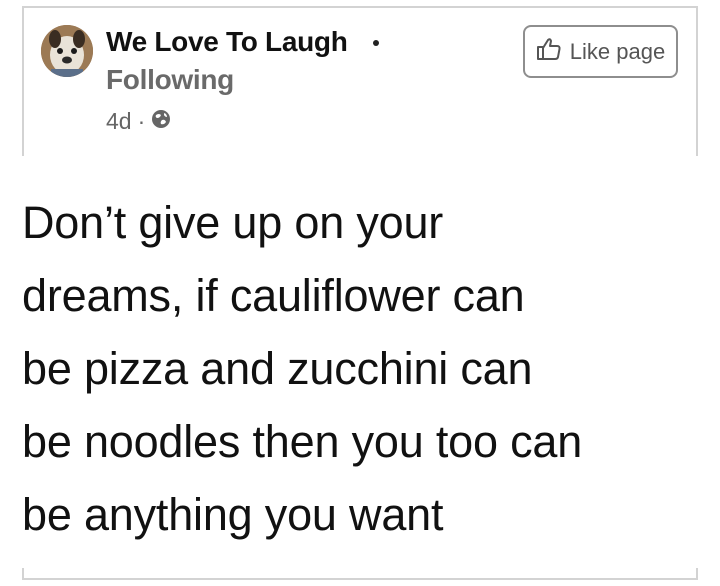  I want to click on post-meta: 4d ·, so click(138, 121).